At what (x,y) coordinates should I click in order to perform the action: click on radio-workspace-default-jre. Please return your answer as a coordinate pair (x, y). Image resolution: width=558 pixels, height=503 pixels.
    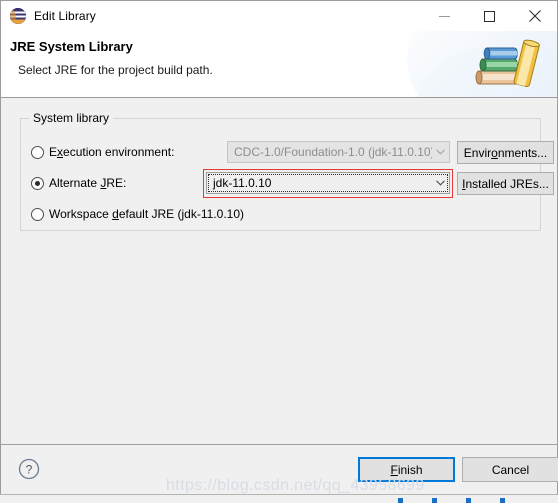
    Looking at the image, I should click on (37, 214).